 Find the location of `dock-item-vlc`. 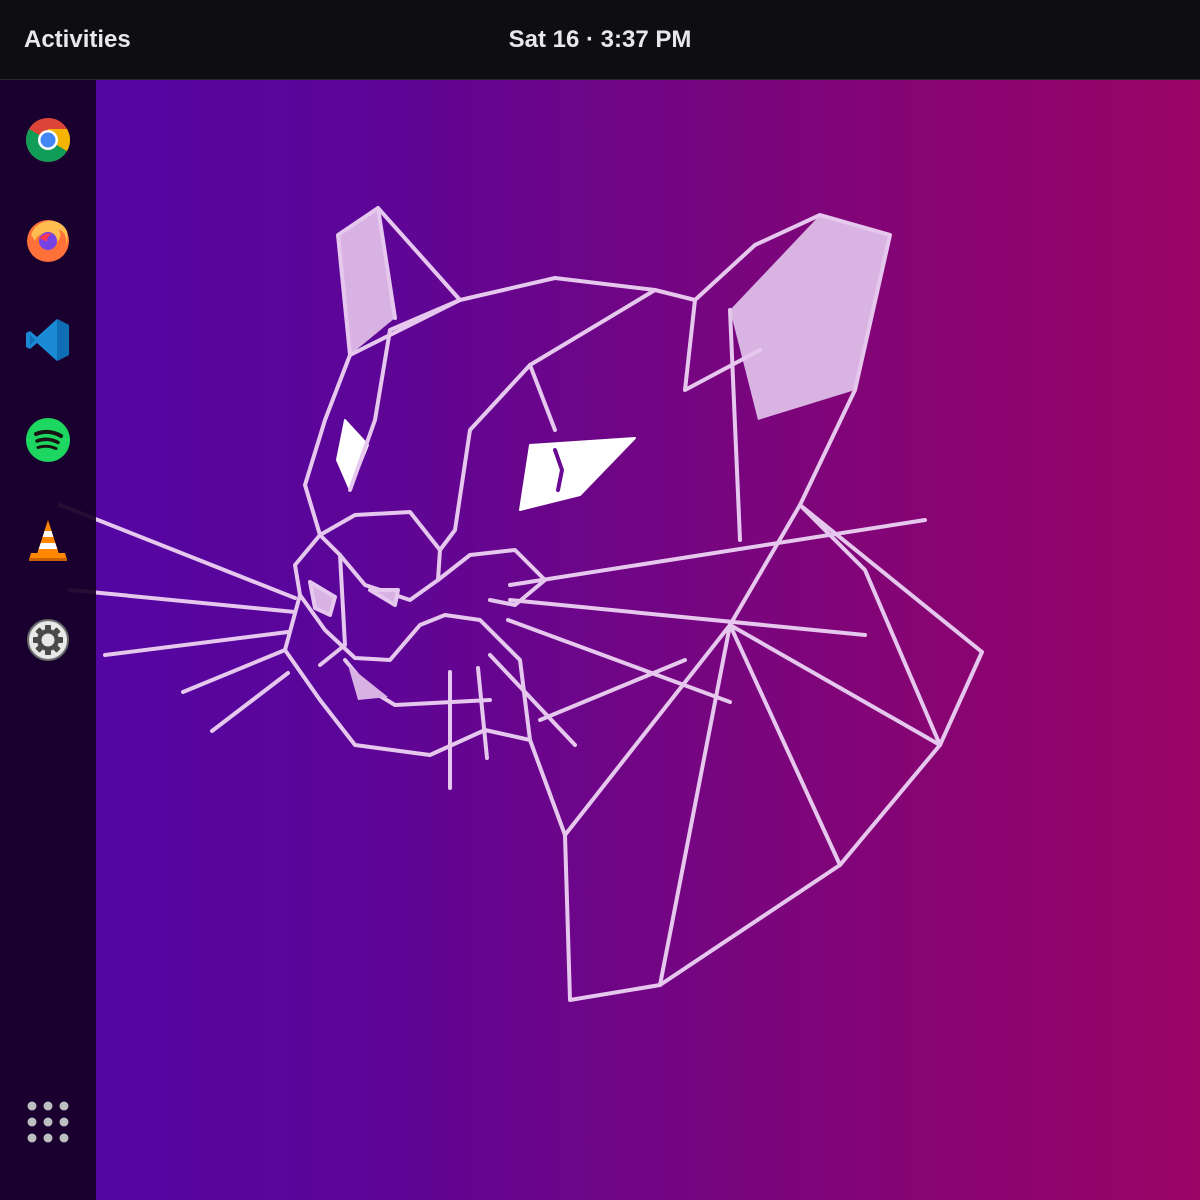

dock-item-vlc is located at coordinates (48, 540).